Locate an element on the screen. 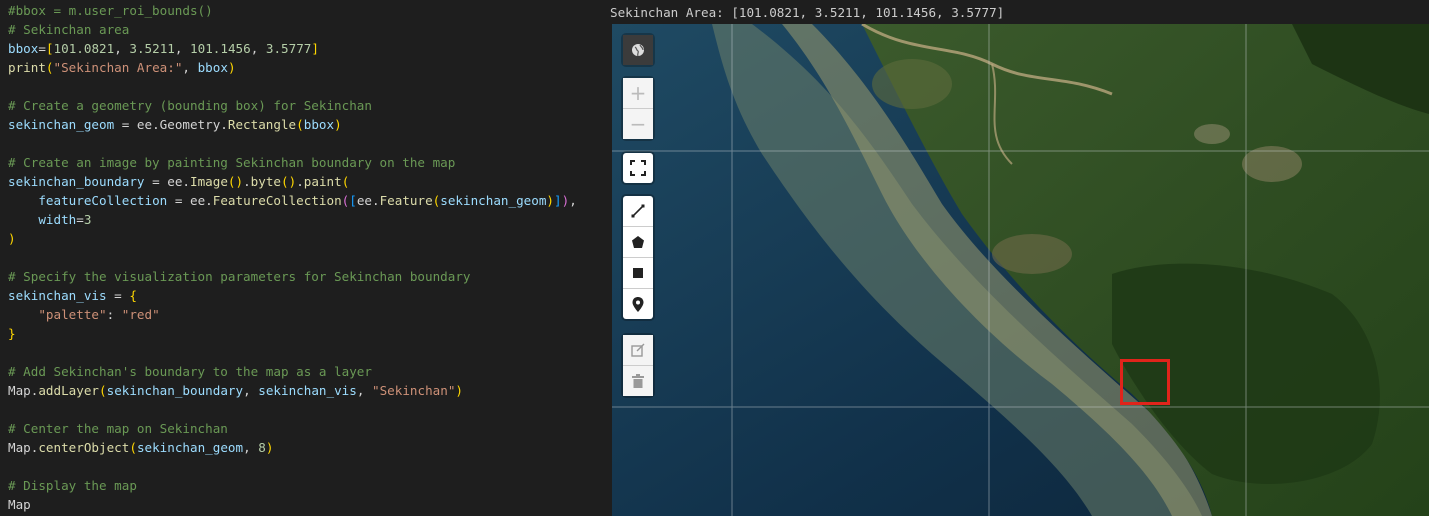 This screenshot has width=1429, height=516. zoom-in-button: + is located at coordinates (638, 93).